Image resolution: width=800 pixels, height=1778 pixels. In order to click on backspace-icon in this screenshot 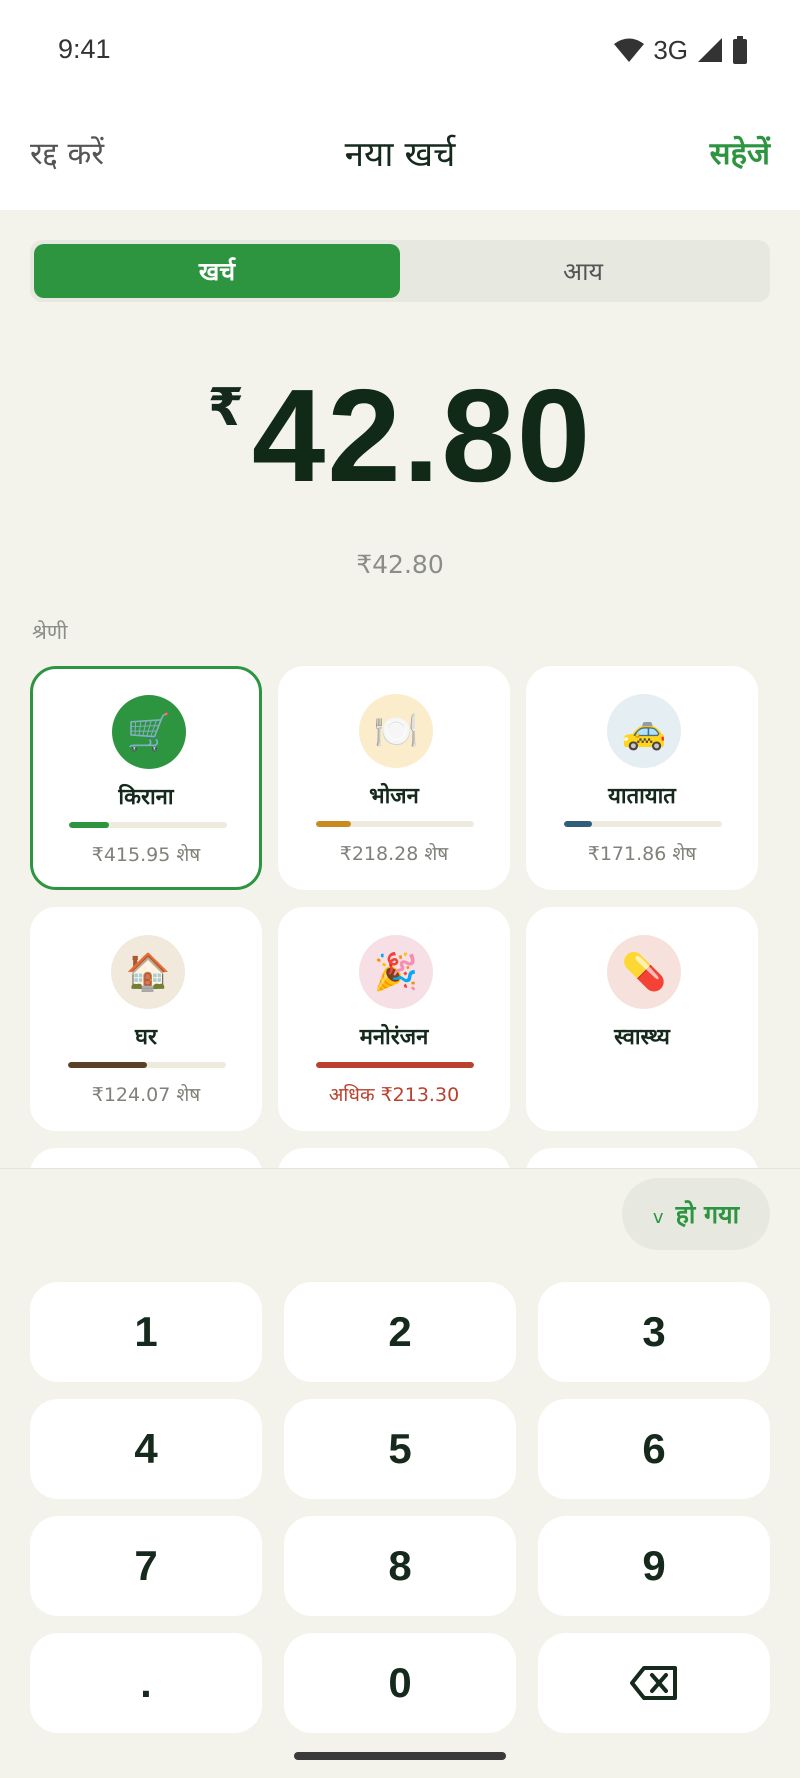, I will do `click(653, 1683)`.